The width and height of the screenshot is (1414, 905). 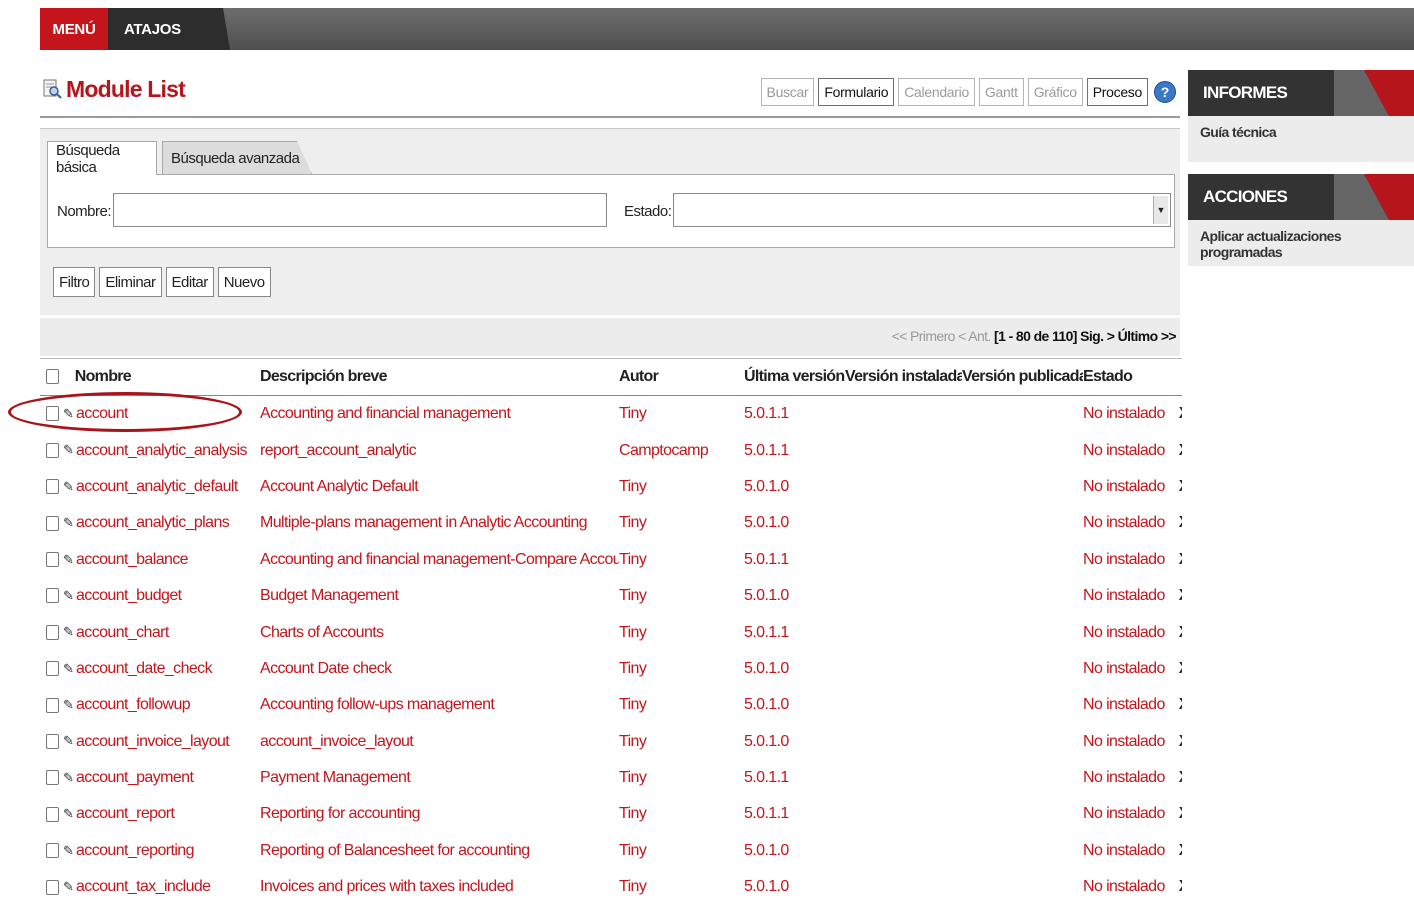 What do you see at coordinates (439, 377) in the screenshot?
I see `column-header-description: Descripción breve` at bounding box center [439, 377].